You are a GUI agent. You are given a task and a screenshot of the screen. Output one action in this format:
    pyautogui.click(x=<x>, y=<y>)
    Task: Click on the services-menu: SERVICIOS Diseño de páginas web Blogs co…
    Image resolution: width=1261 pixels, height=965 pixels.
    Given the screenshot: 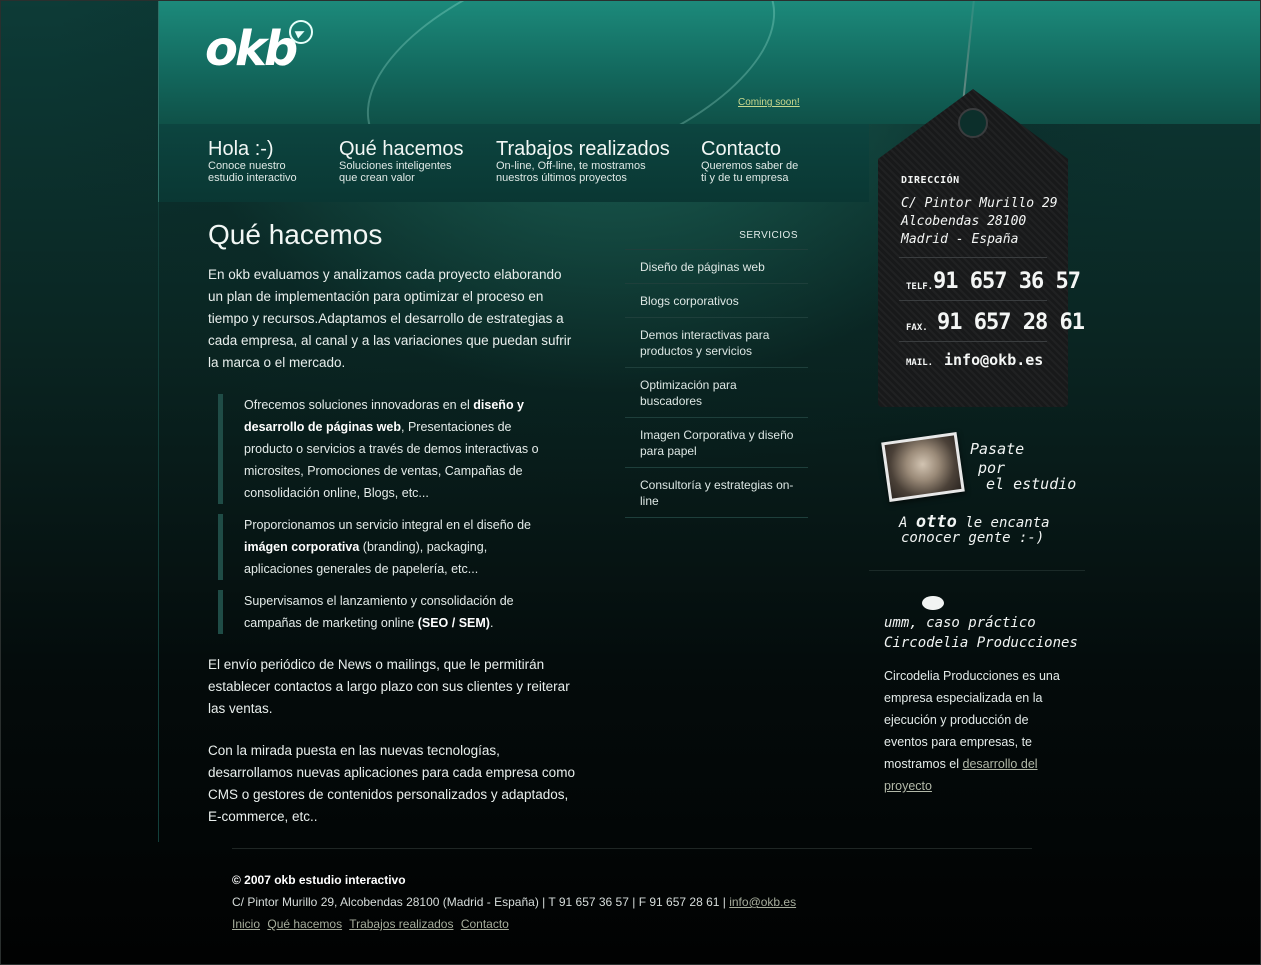 What is the action you would take?
    pyautogui.click(x=716, y=369)
    